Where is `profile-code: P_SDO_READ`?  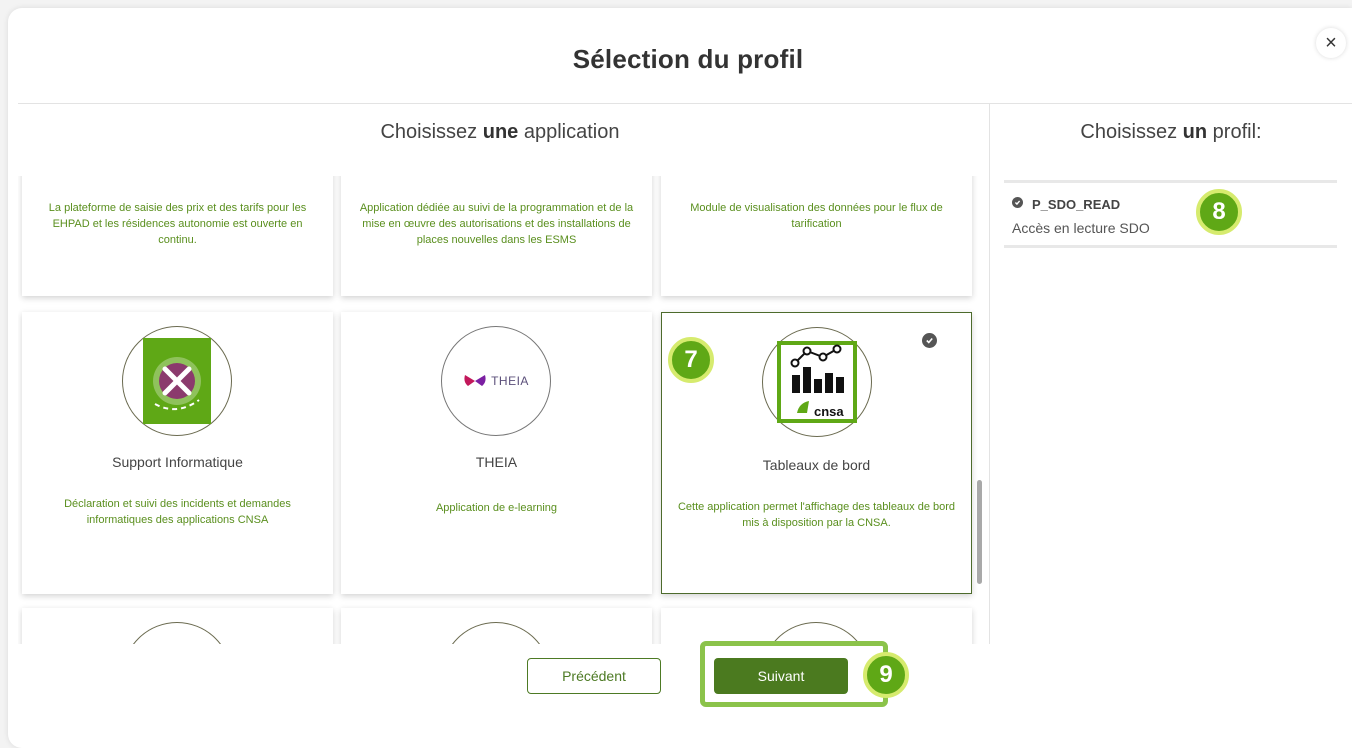 profile-code: P_SDO_READ is located at coordinates (1076, 204).